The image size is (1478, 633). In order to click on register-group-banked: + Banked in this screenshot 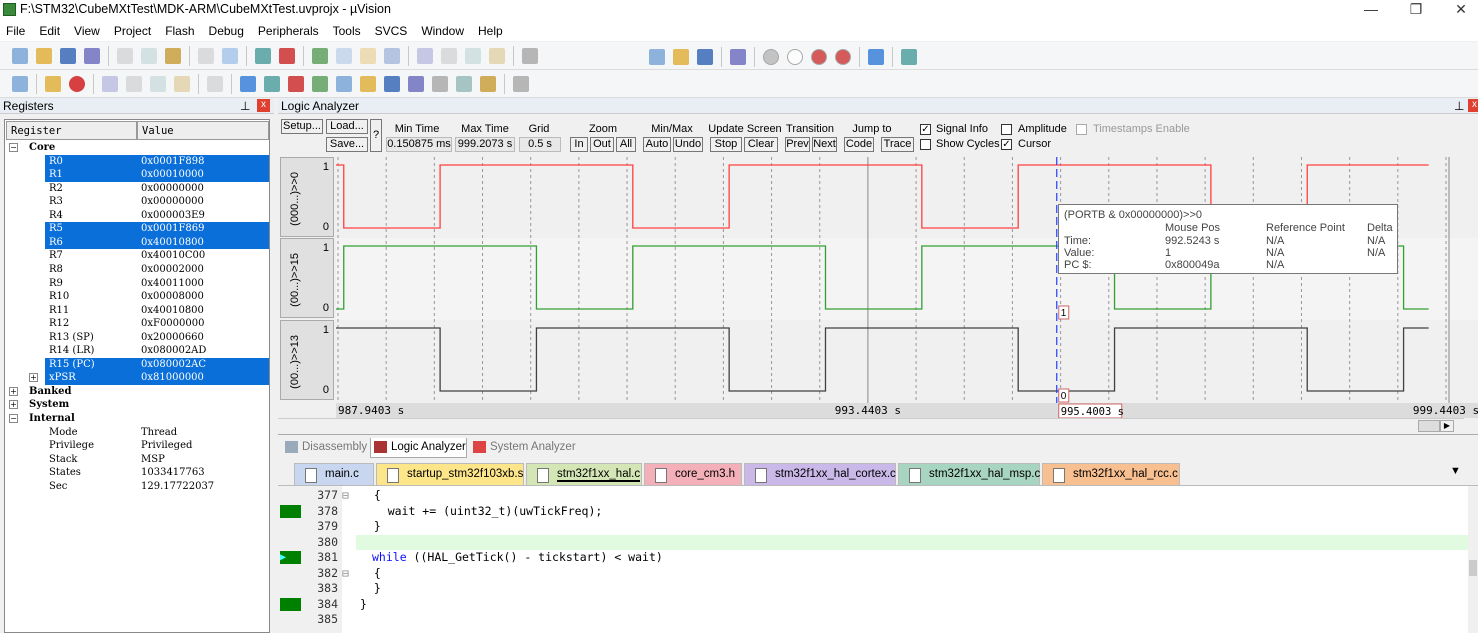, I will do `click(137, 392)`.